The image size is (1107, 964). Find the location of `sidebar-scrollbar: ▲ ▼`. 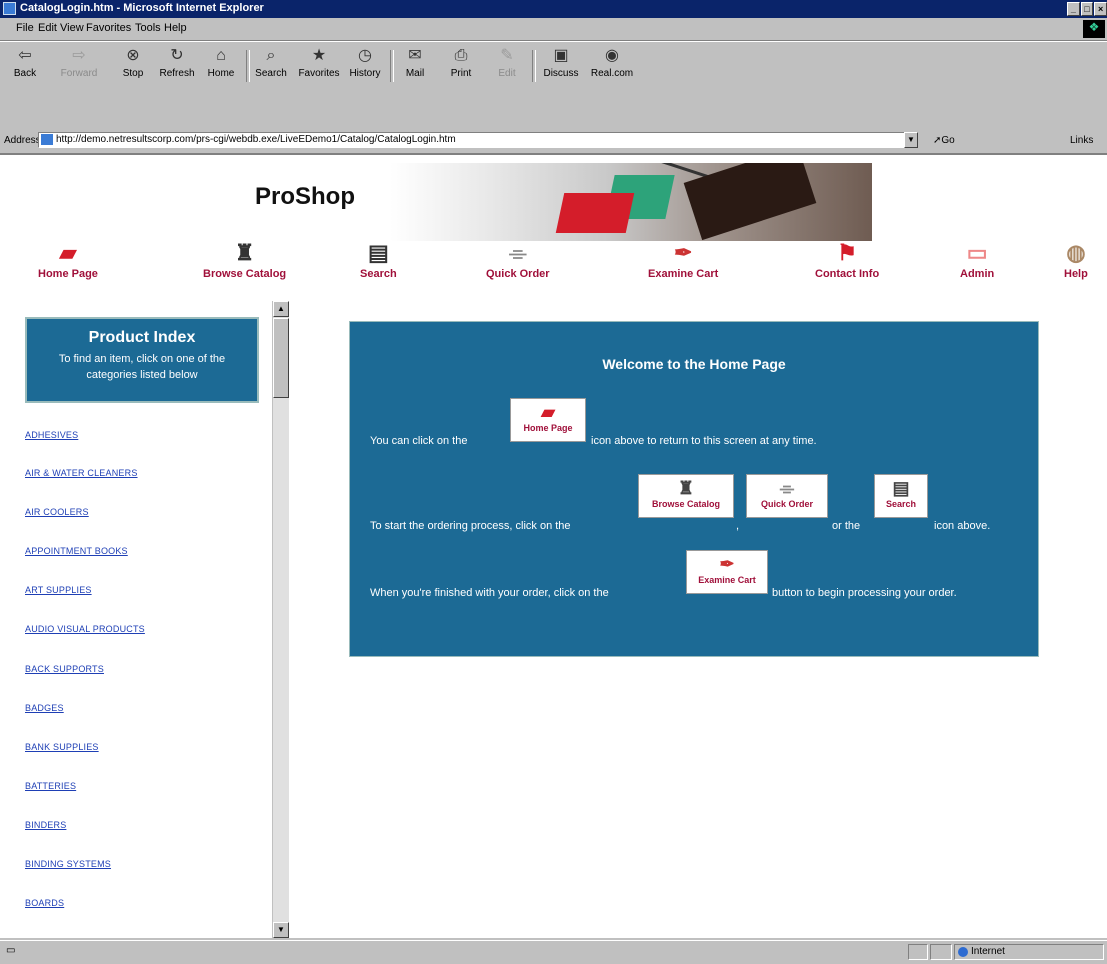

sidebar-scrollbar: ▲ ▼ is located at coordinates (280, 619).